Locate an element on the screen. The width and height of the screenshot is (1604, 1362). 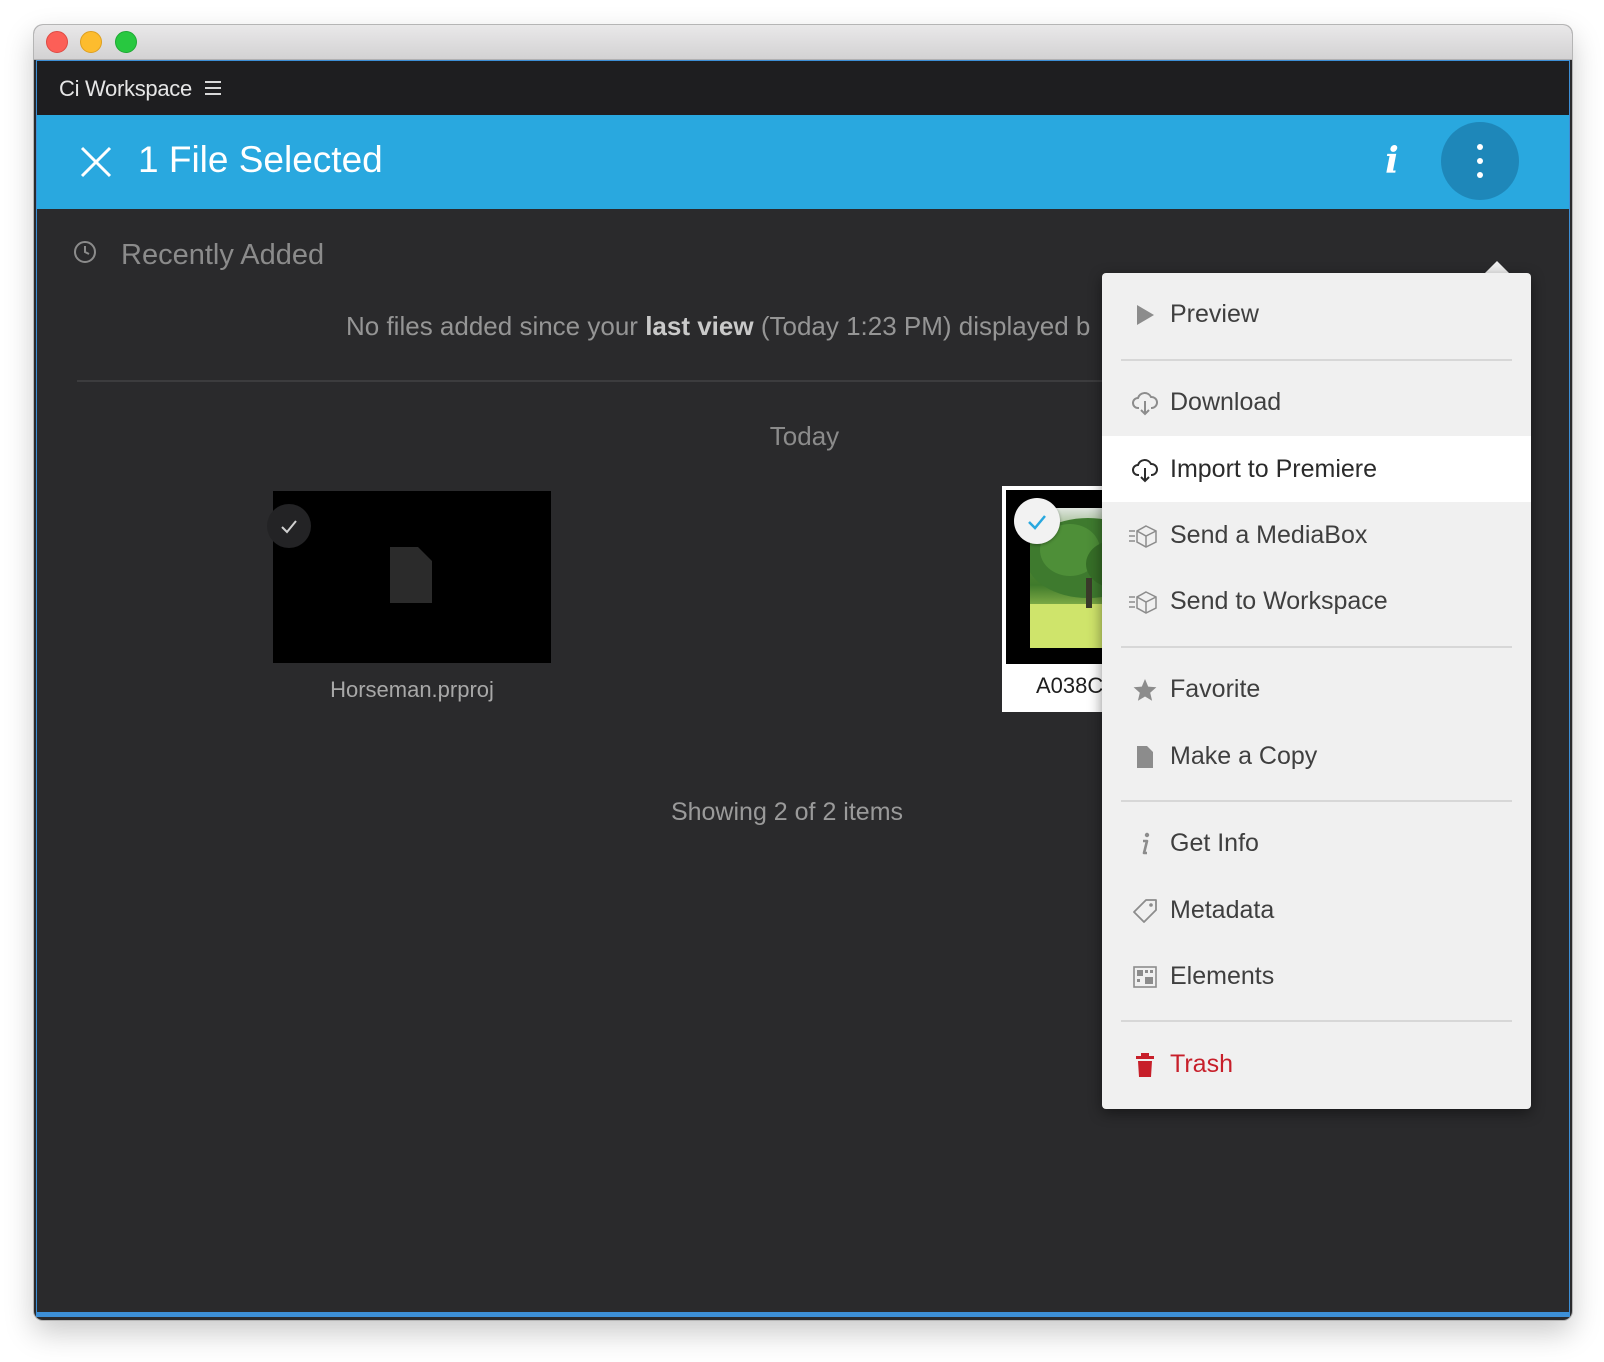
app-title: Ci Workspace is located at coordinates (125, 88).